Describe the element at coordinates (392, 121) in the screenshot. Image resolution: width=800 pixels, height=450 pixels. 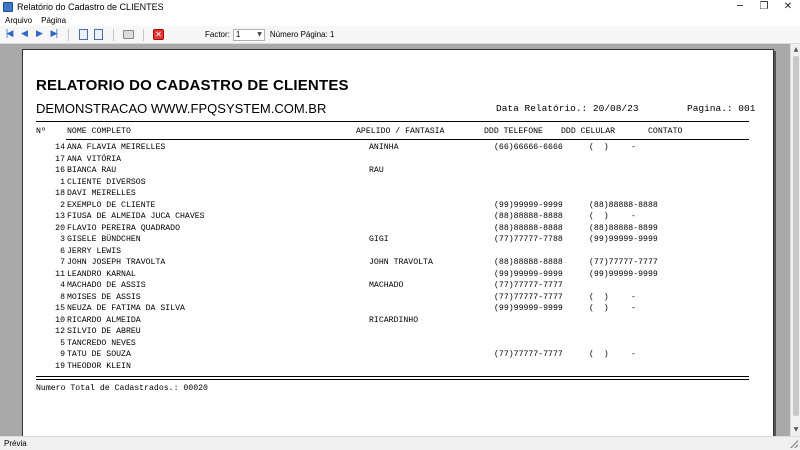
I see `header-divider` at that location.